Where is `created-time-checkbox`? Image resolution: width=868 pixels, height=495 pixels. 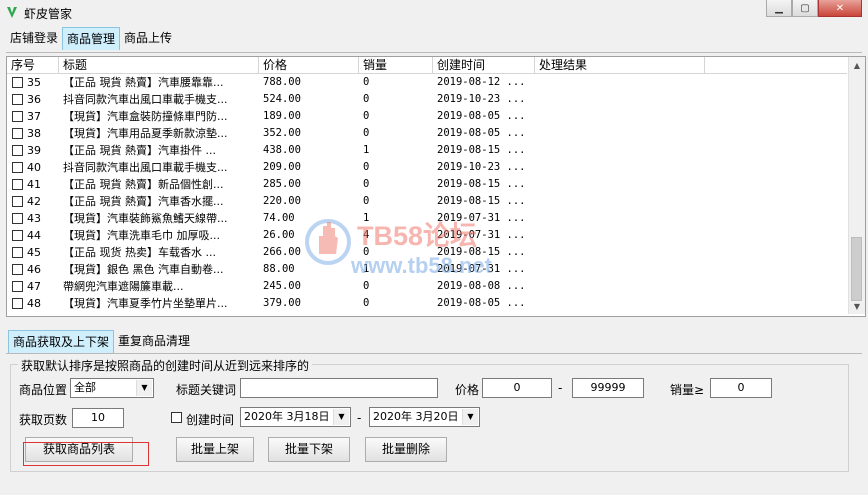 created-time-checkbox is located at coordinates (176, 417).